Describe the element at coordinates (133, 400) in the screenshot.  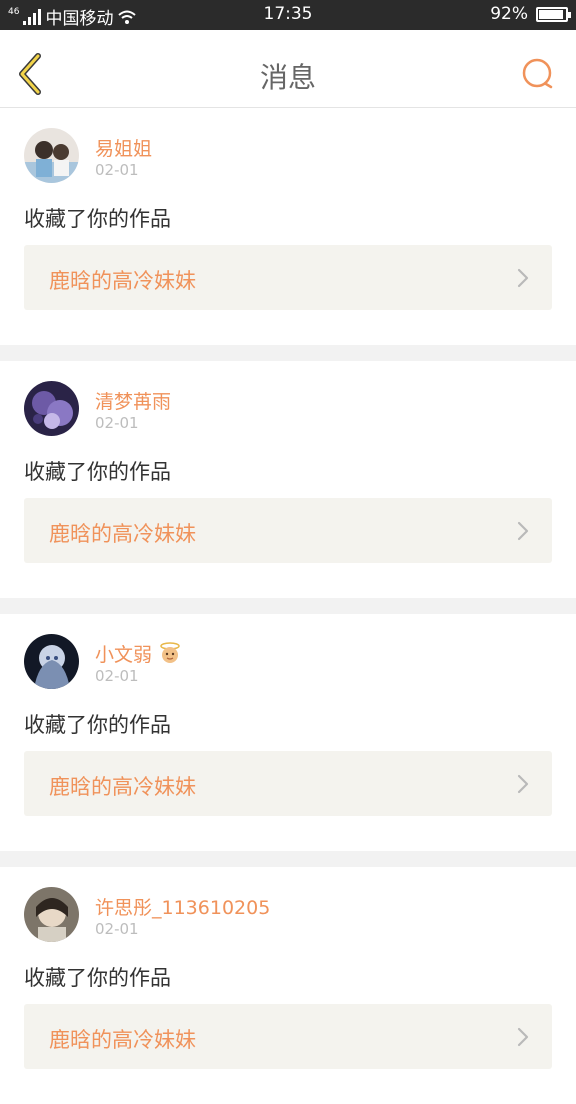
I see `username: 清梦苒雨` at that location.